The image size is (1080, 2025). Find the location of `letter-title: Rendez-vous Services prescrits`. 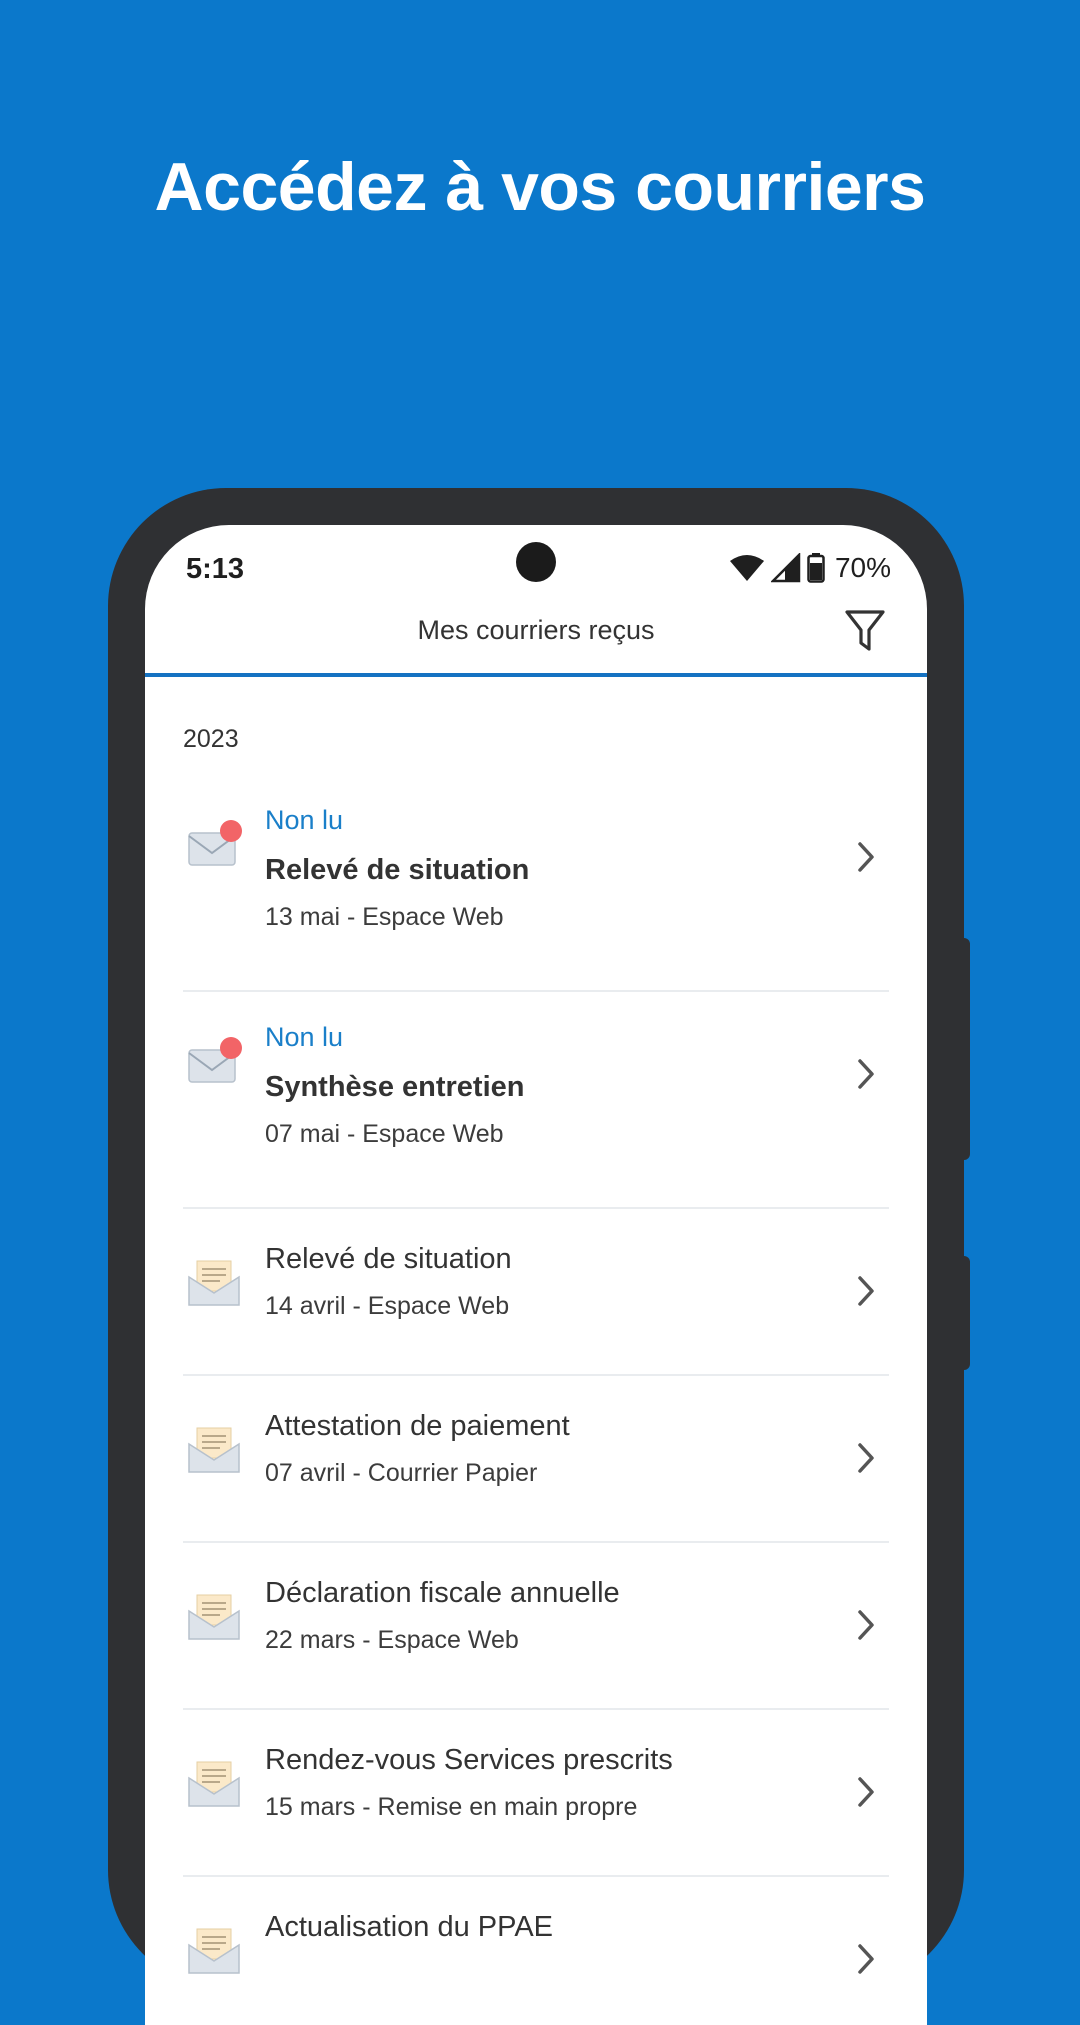

letter-title: Rendez-vous Services prescrits is located at coordinates (469, 1760).